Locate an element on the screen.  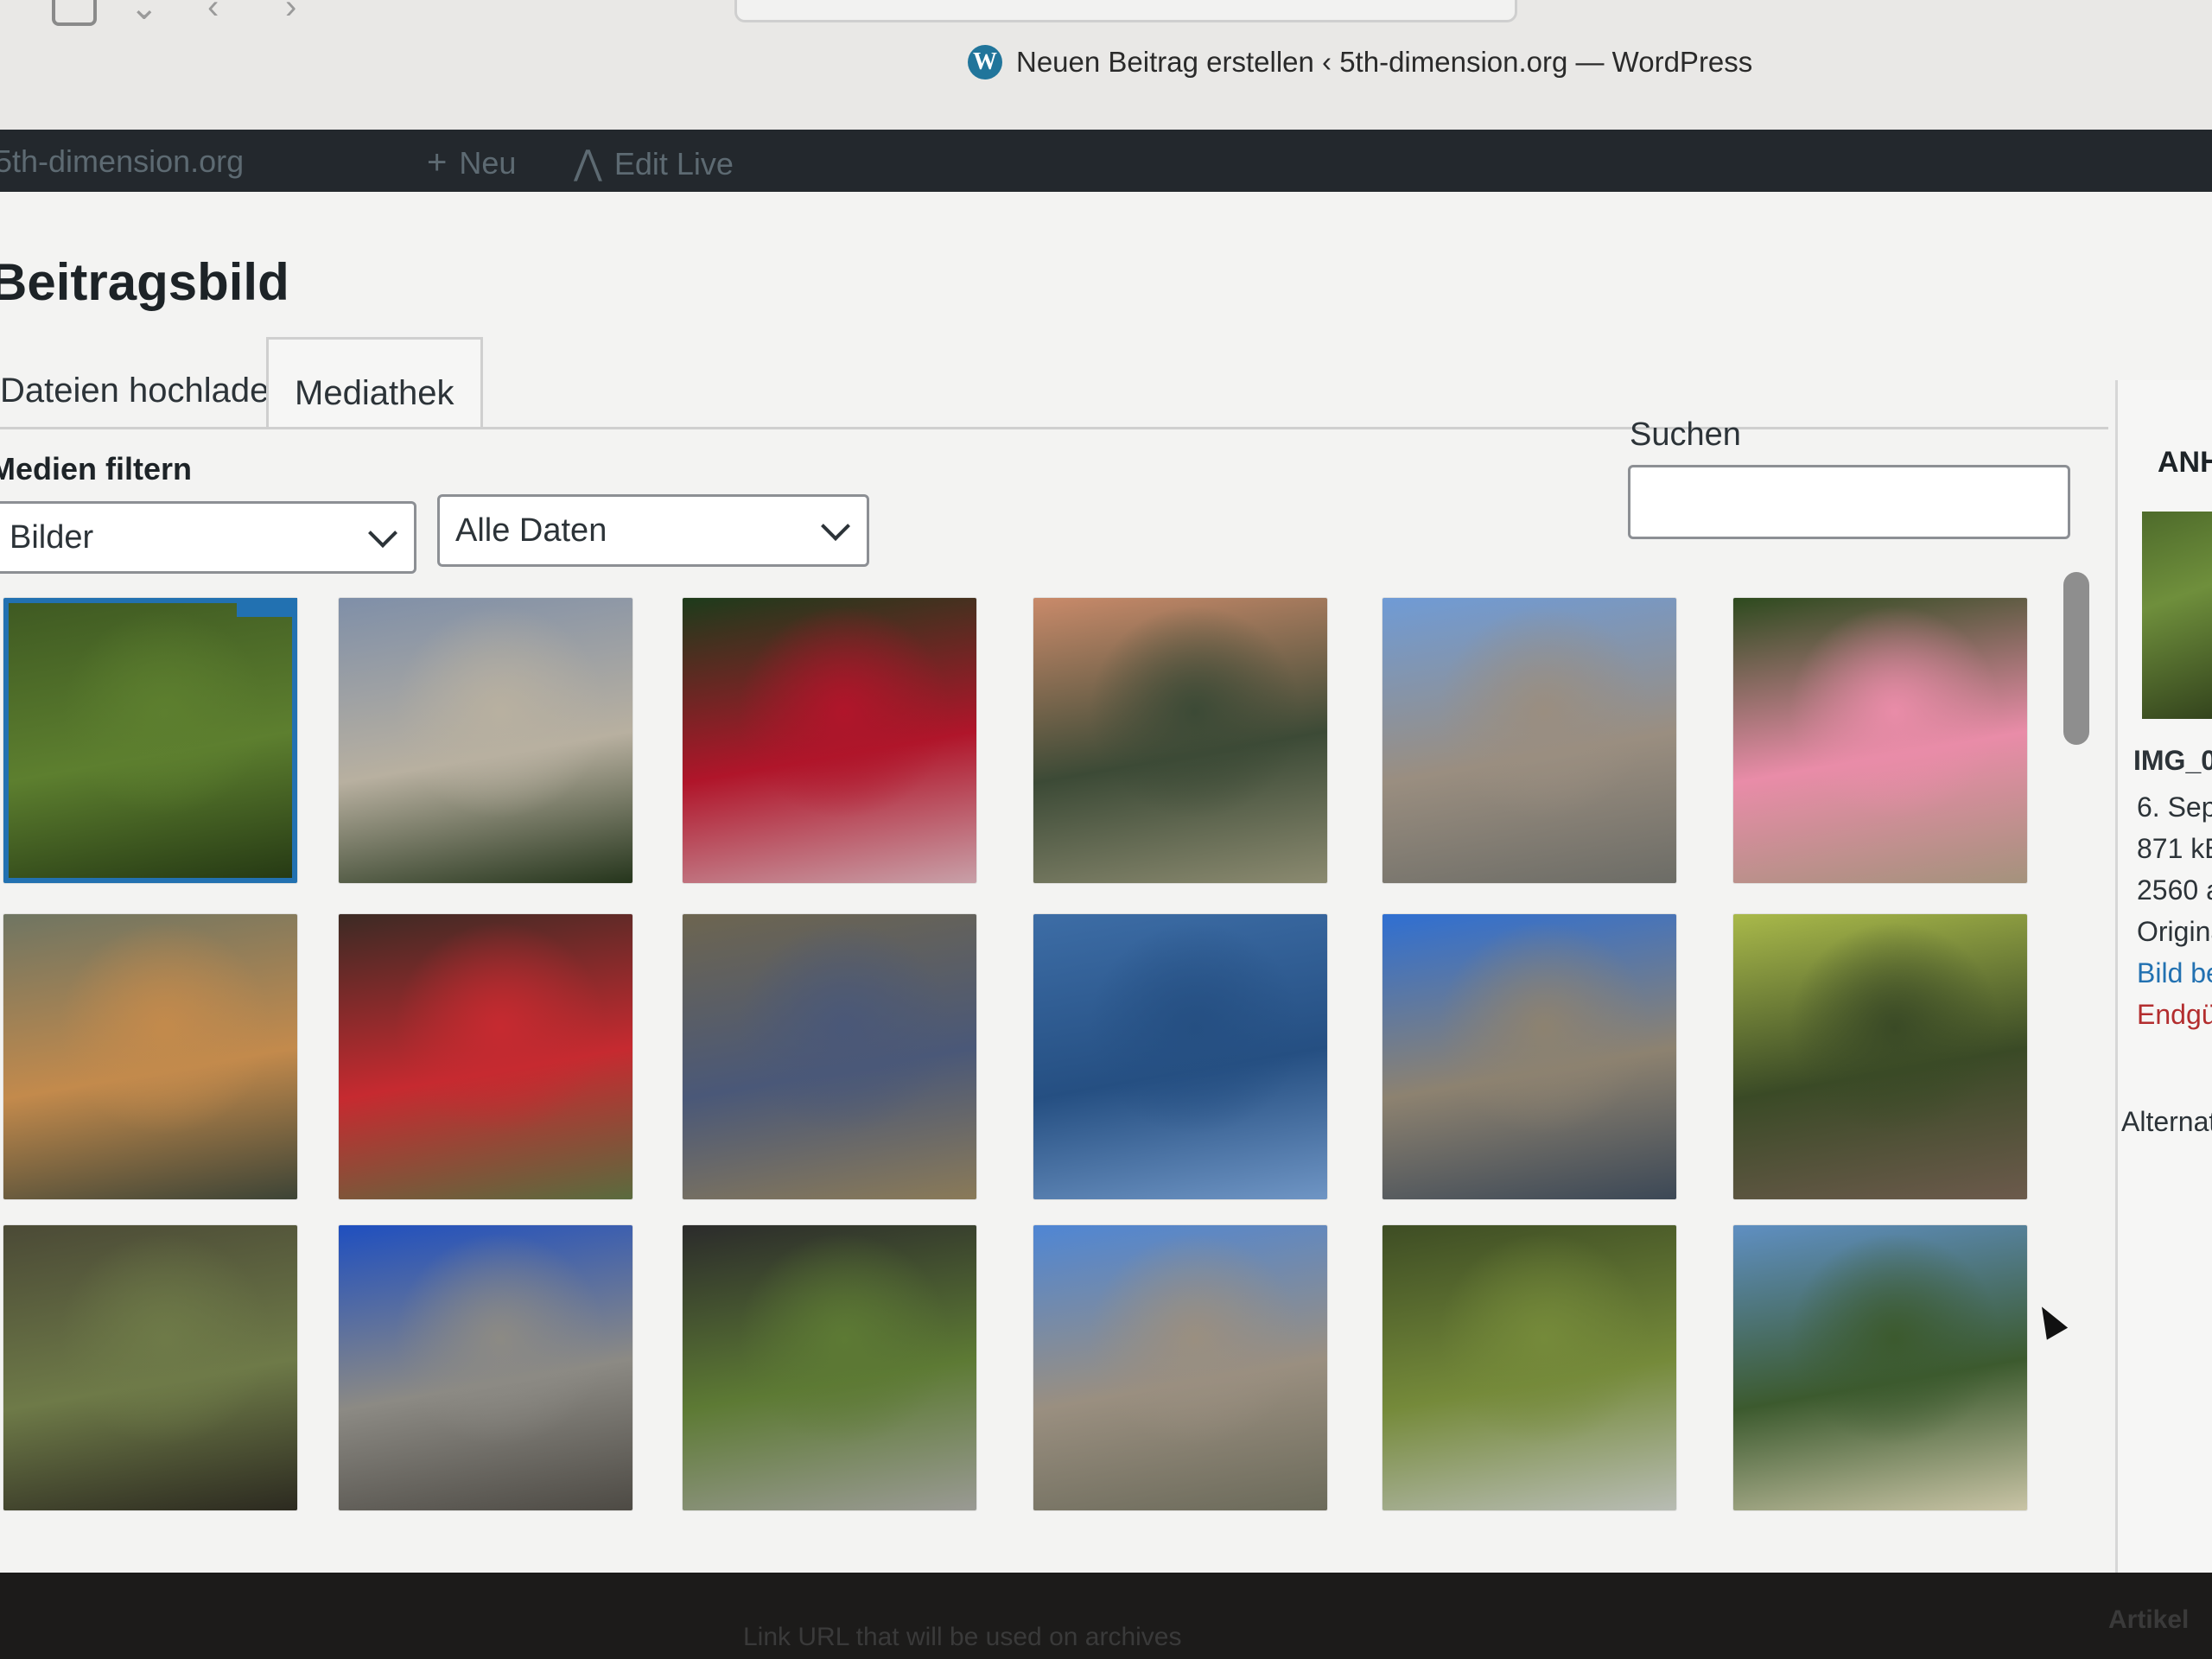
media-item-garden-path is located at coordinates (829, 1367).